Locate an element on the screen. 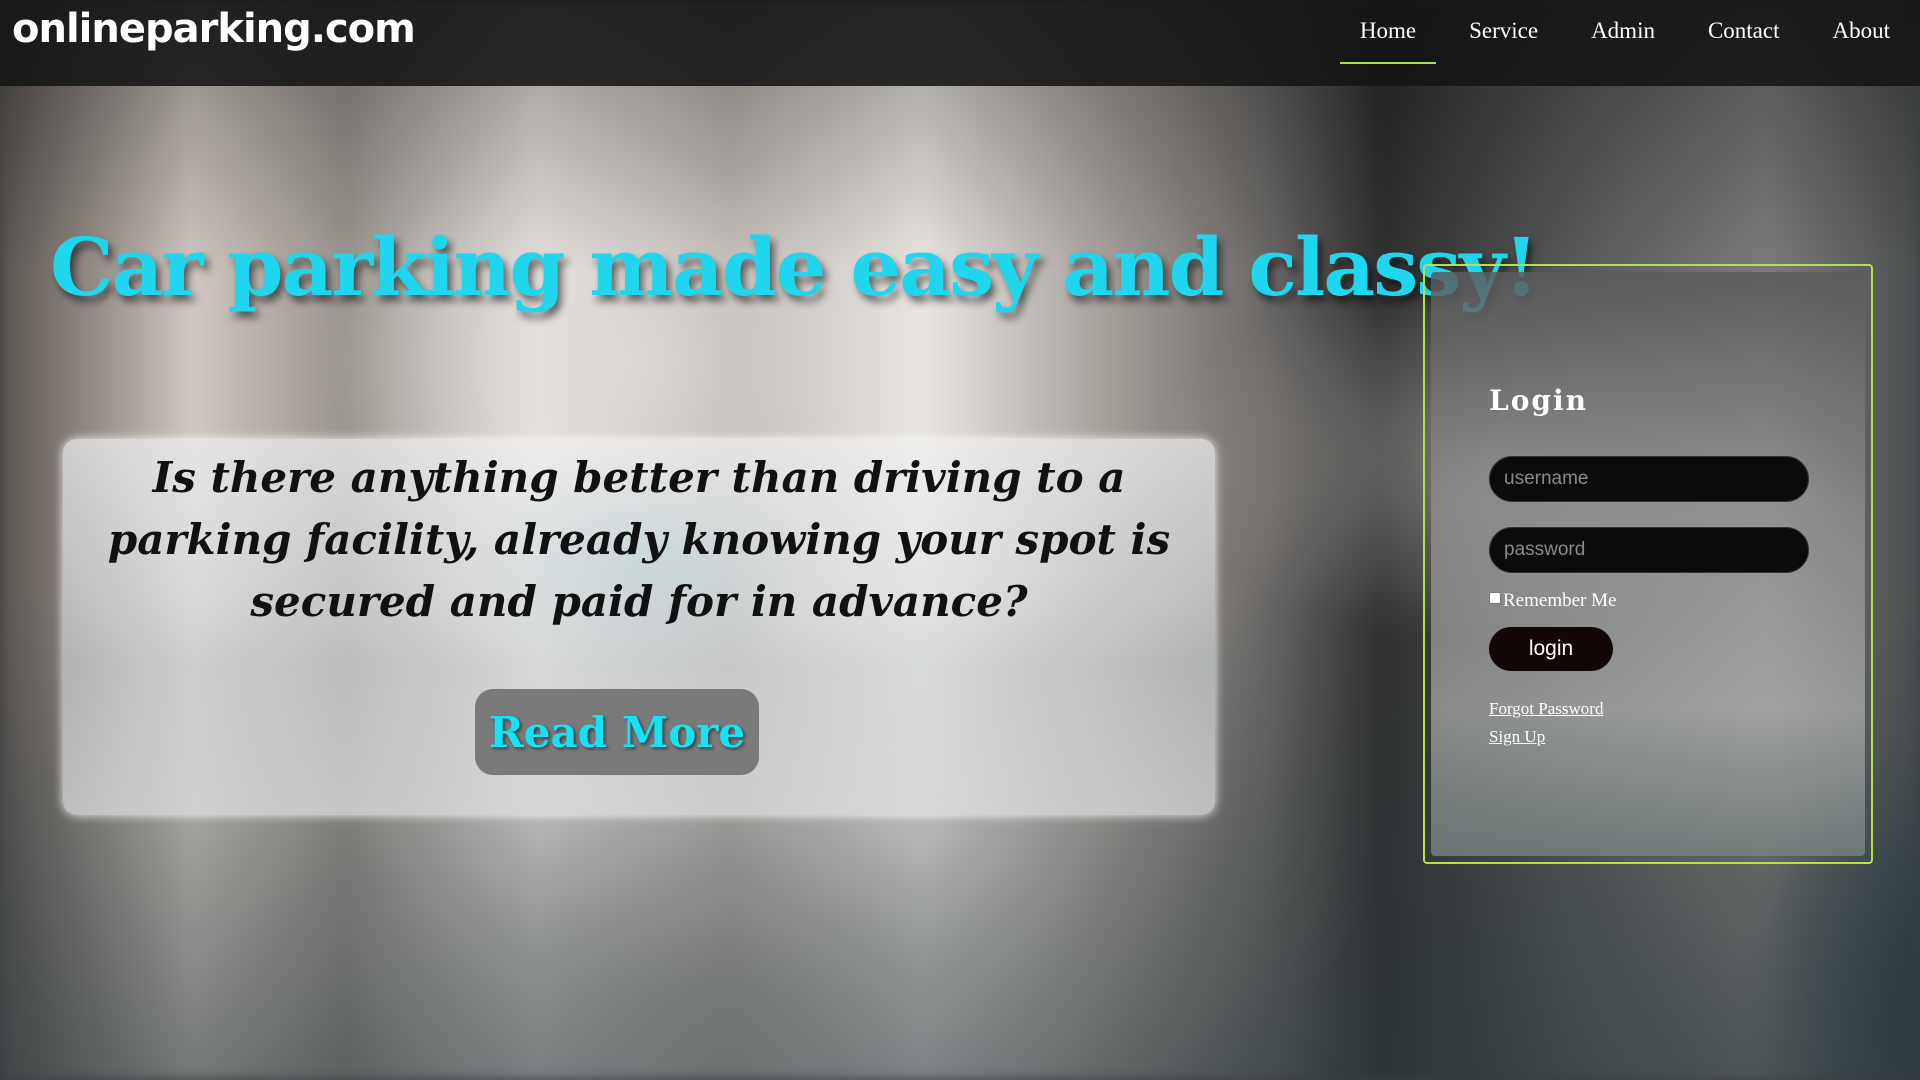 This screenshot has height=1080, width=1920. main-nav: Home Service Admin Contact About is located at coordinates (1618, 32).